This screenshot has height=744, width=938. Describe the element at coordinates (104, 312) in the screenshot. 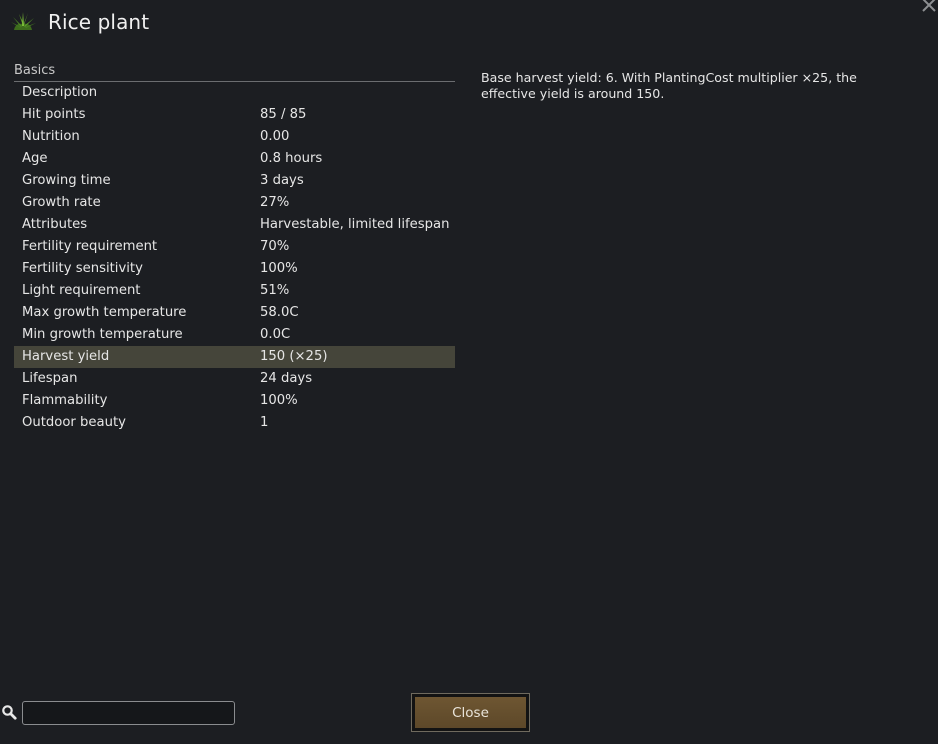

I see `stat-label: Max growth temperature` at that location.